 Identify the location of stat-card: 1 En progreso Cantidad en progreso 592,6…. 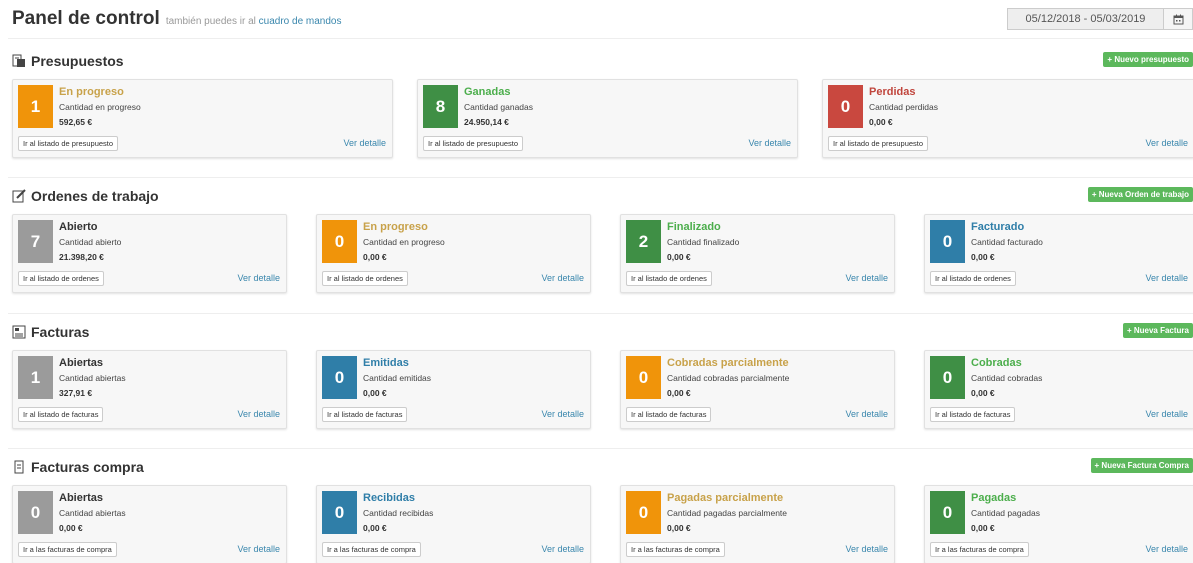
(202, 118).